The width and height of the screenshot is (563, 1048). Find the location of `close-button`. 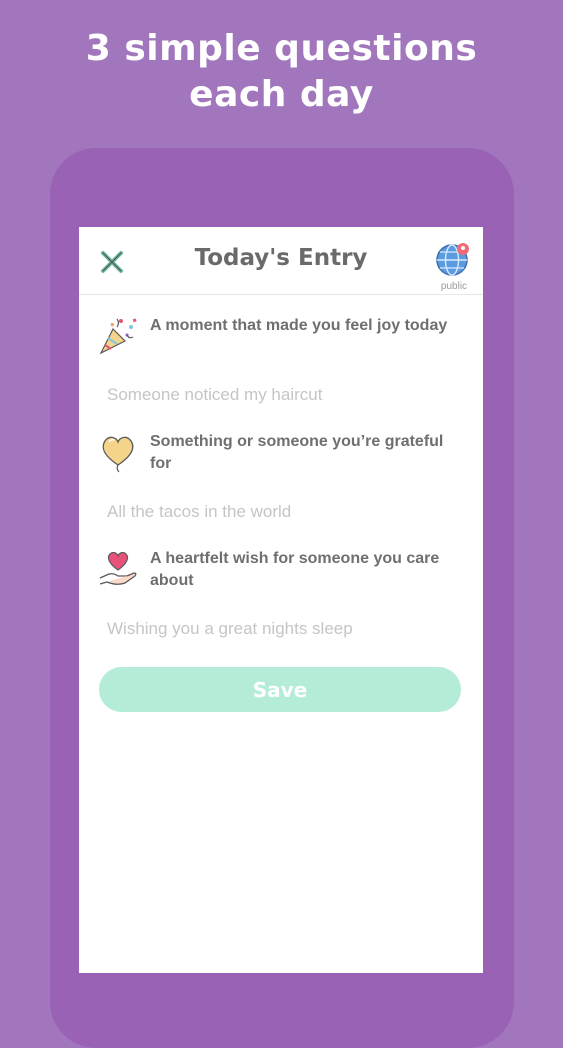

close-button is located at coordinates (112, 262).